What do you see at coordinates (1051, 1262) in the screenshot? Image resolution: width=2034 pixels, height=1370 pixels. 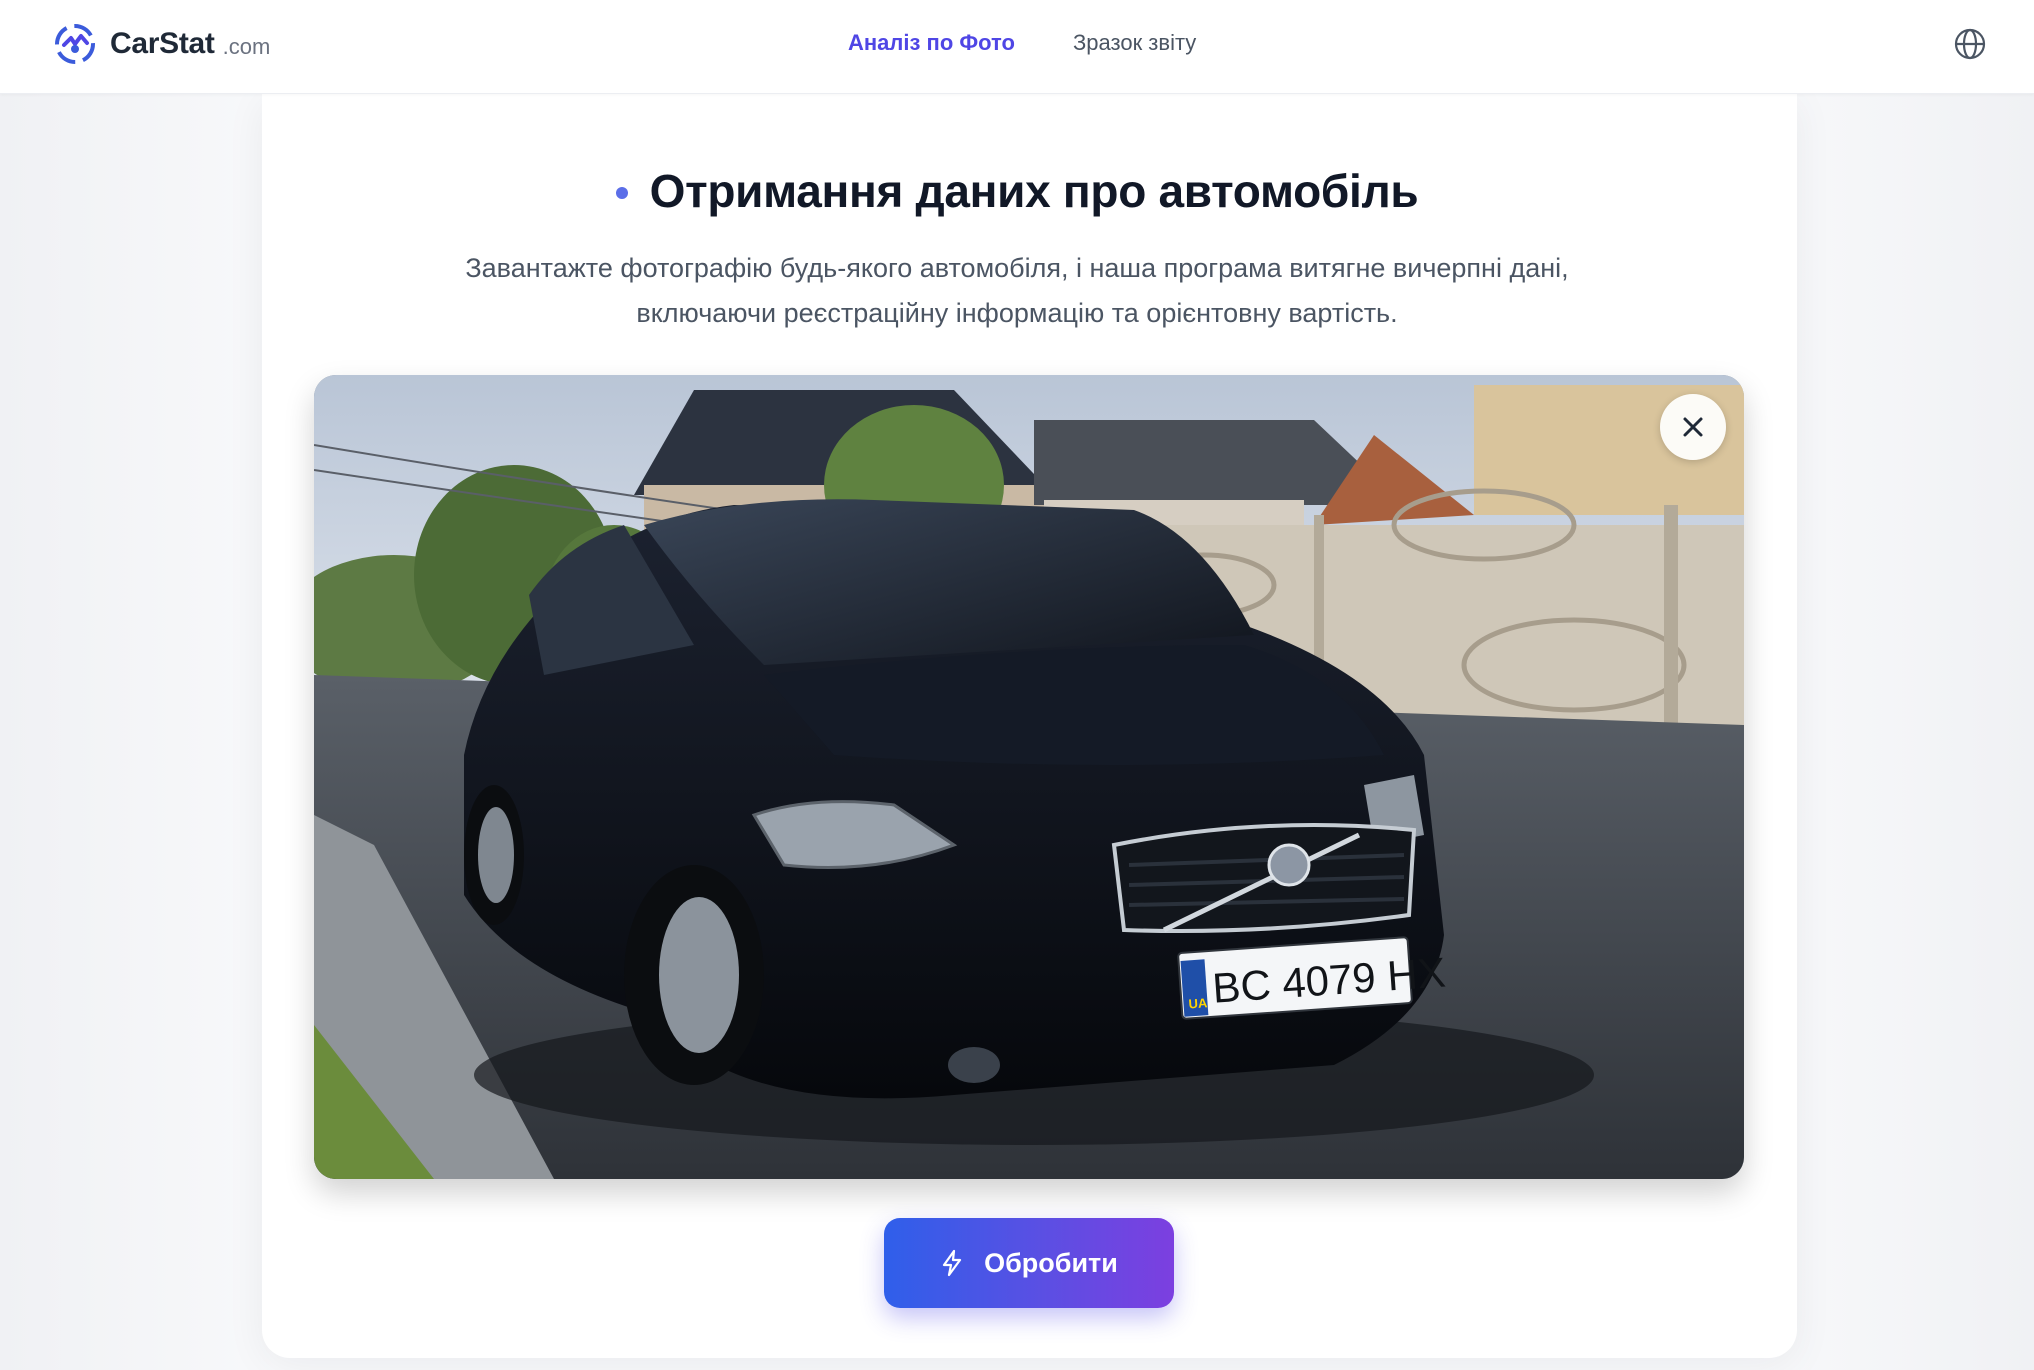 I see `process-button-label: Обробити` at bounding box center [1051, 1262].